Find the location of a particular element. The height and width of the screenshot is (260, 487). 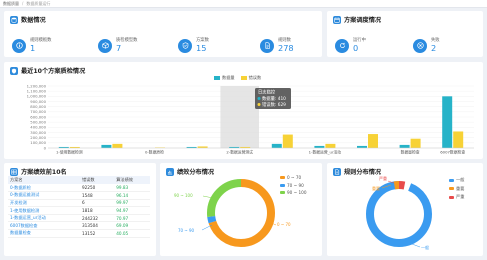

table-row: 0-数据质检 92250 99.83 is located at coordinates (79, 188).